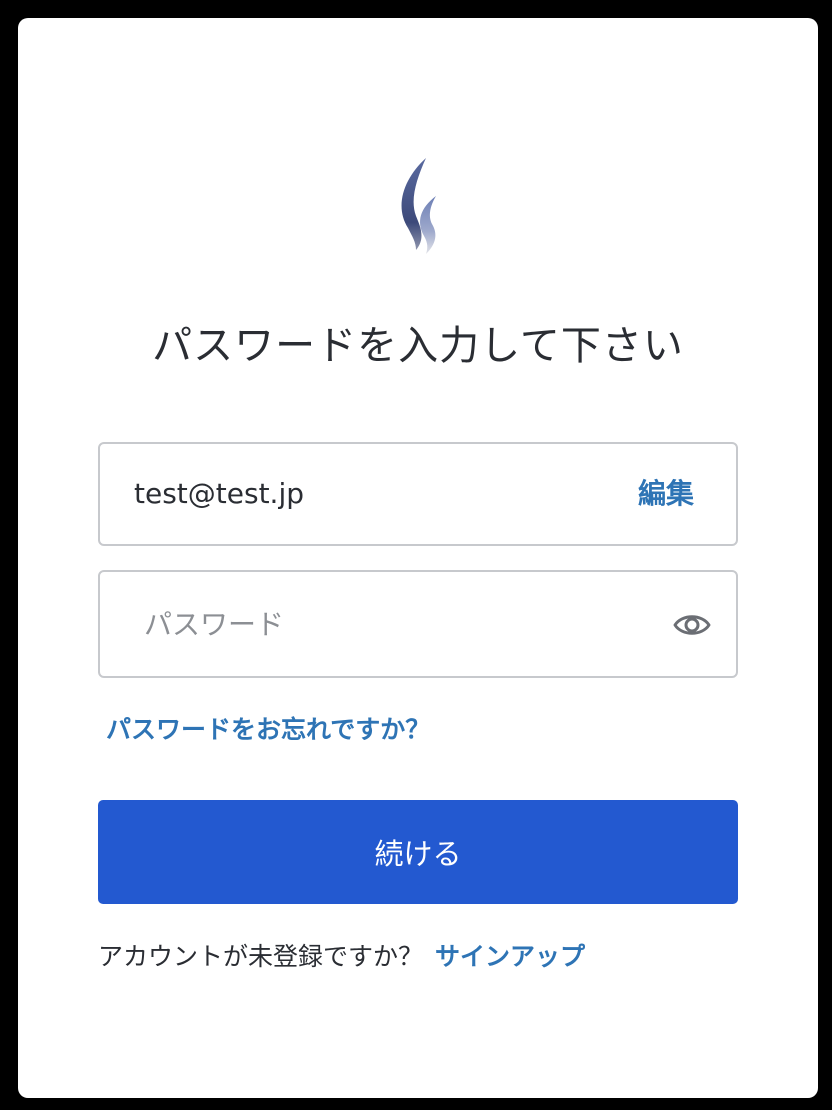  What do you see at coordinates (219, 493) in the screenshot?
I see `email-value: test@test.jp` at bounding box center [219, 493].